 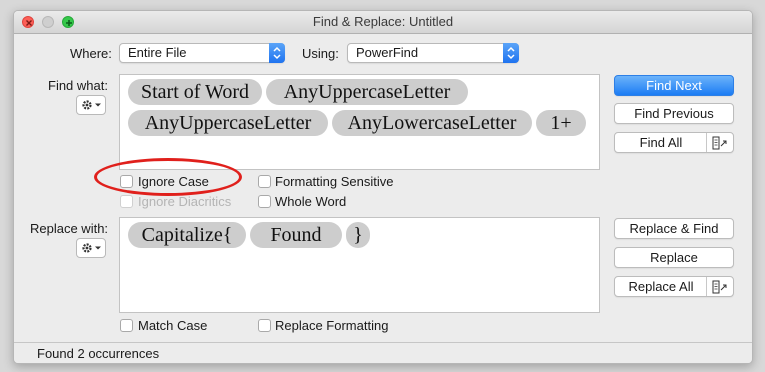 I want to click on match-case-checkbox, so click(x=126, y=325).